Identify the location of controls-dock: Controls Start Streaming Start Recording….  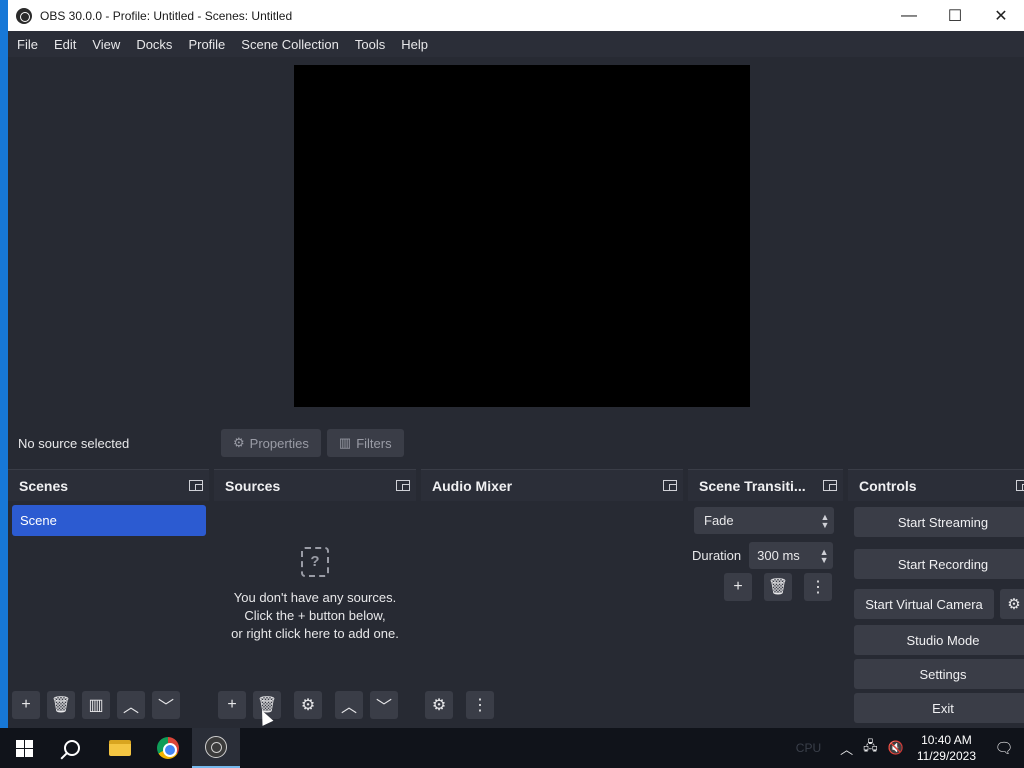
(936, 597).